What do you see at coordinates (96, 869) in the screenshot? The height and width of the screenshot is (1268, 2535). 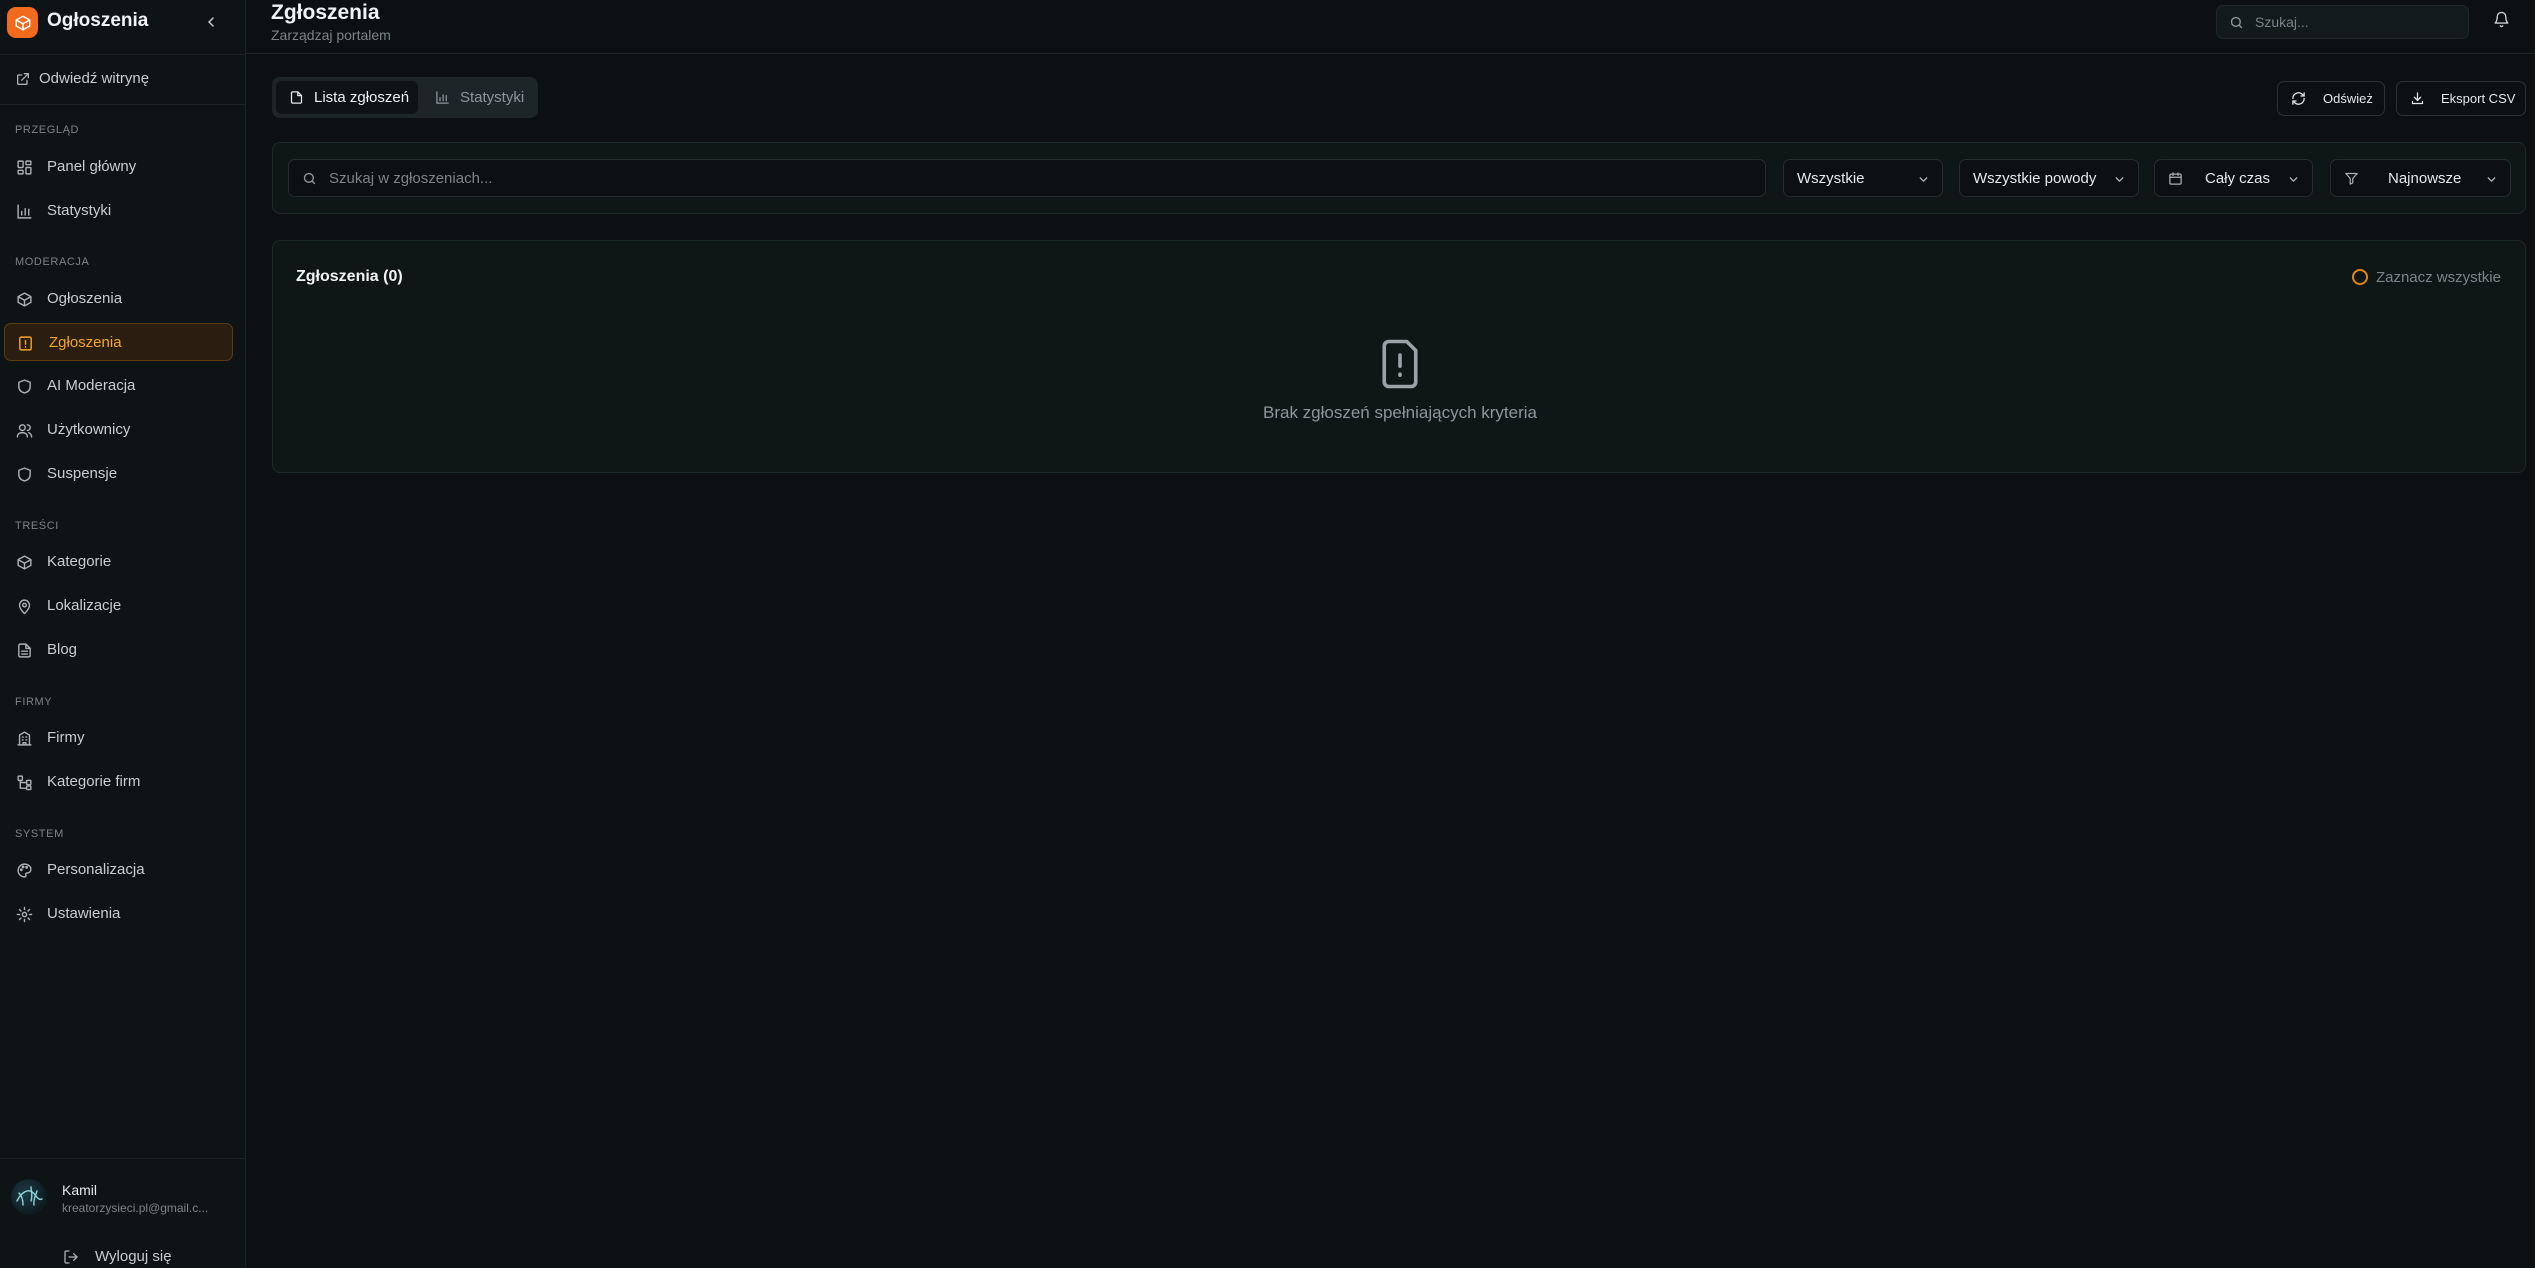 I see `sidebar-item-label: Personalizacja` at bounding box center [96, 869].